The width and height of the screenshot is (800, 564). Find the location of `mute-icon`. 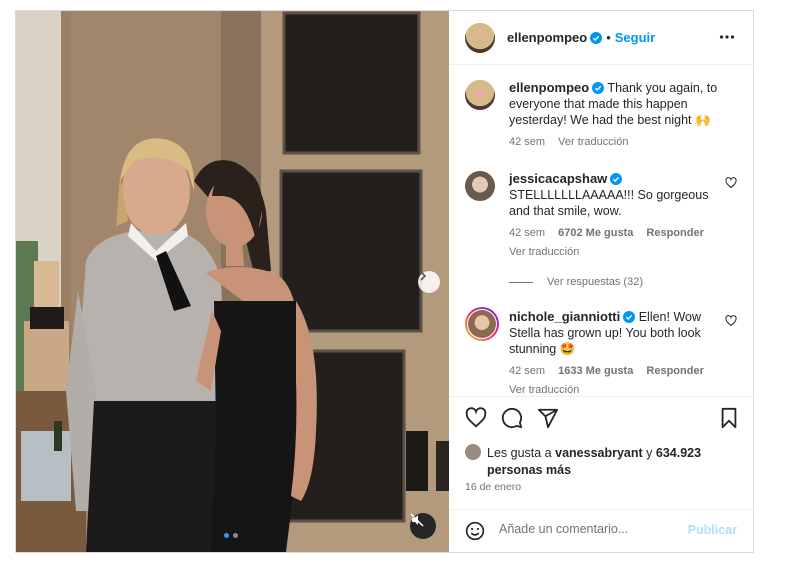

mute-icon is located at coordinates (417, 520).